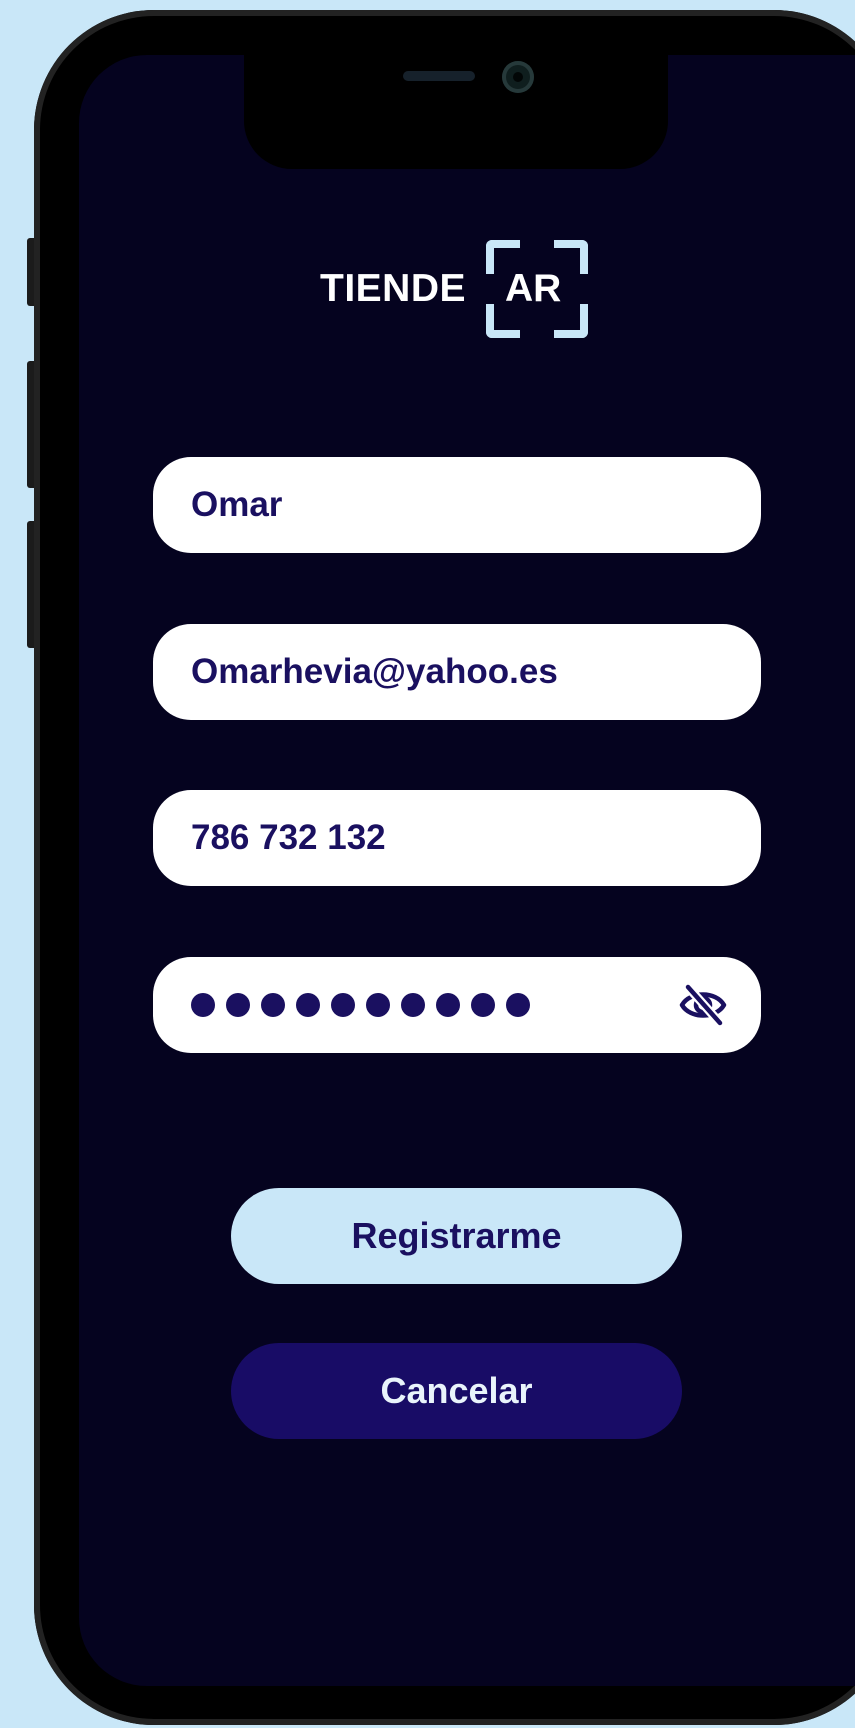  What do you see at coordinates (393, 288) in the screenshot?
I see `logo-wordmark: TIENDE` at bounding box center [393, 288].